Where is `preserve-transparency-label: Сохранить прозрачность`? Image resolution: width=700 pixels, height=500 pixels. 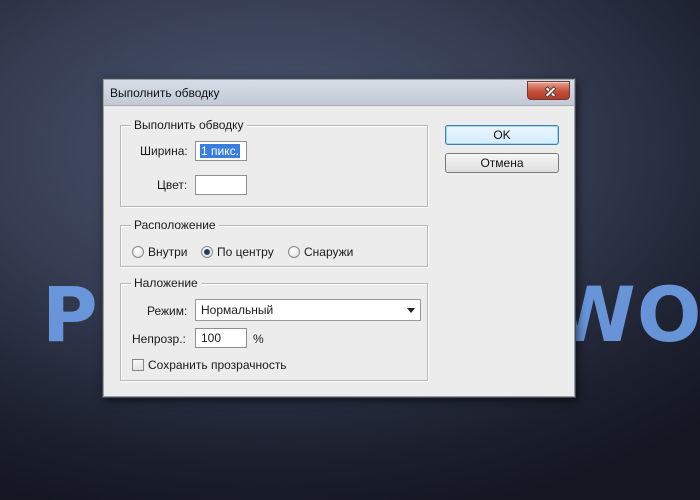
preserve-transparency-label: Сохранить прозрачность is located at coordinates (217, 365).